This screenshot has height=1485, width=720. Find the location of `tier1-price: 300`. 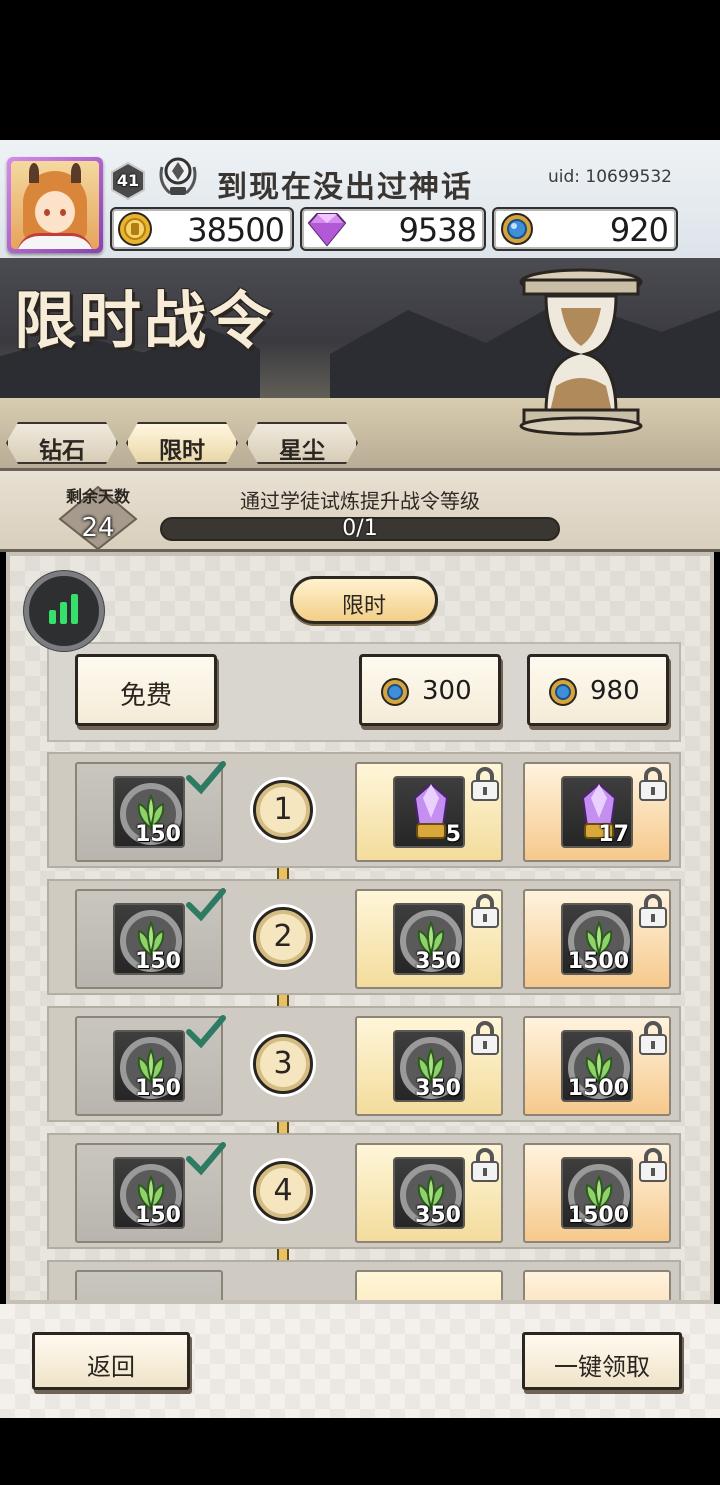

tier1-price: 300 is located at coordinates (447, 691).